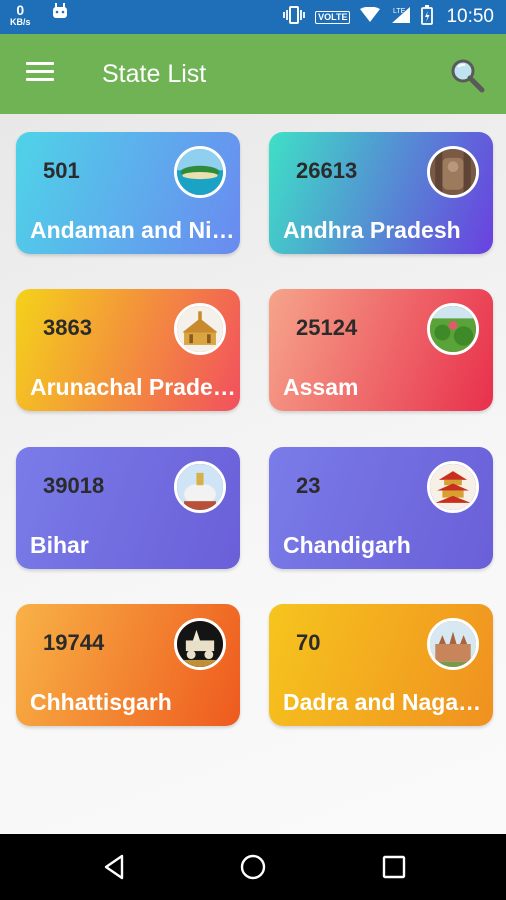 This screenshot has height=900, width=506. I want to click on state-count: 3863, so click(67, 327).